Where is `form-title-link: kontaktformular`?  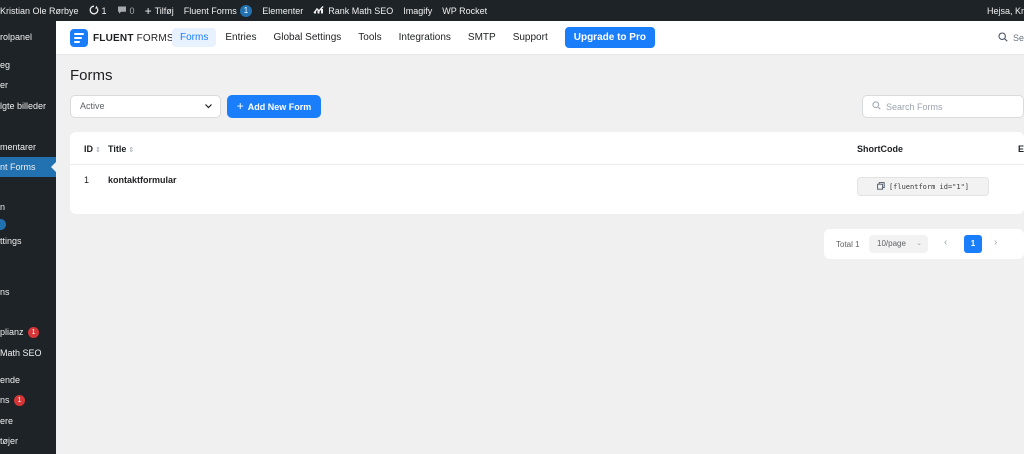
form-title-link: kontaktformular is located at coordinates (142, 180).